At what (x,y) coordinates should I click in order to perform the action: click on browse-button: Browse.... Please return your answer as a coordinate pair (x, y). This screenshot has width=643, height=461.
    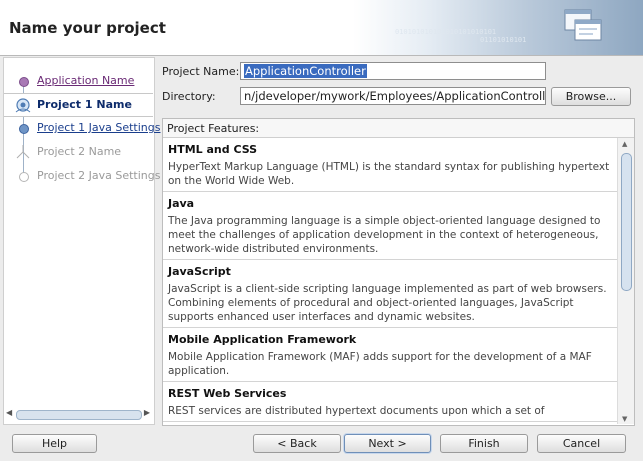
    Looking at the image, I should click on (591, 96).